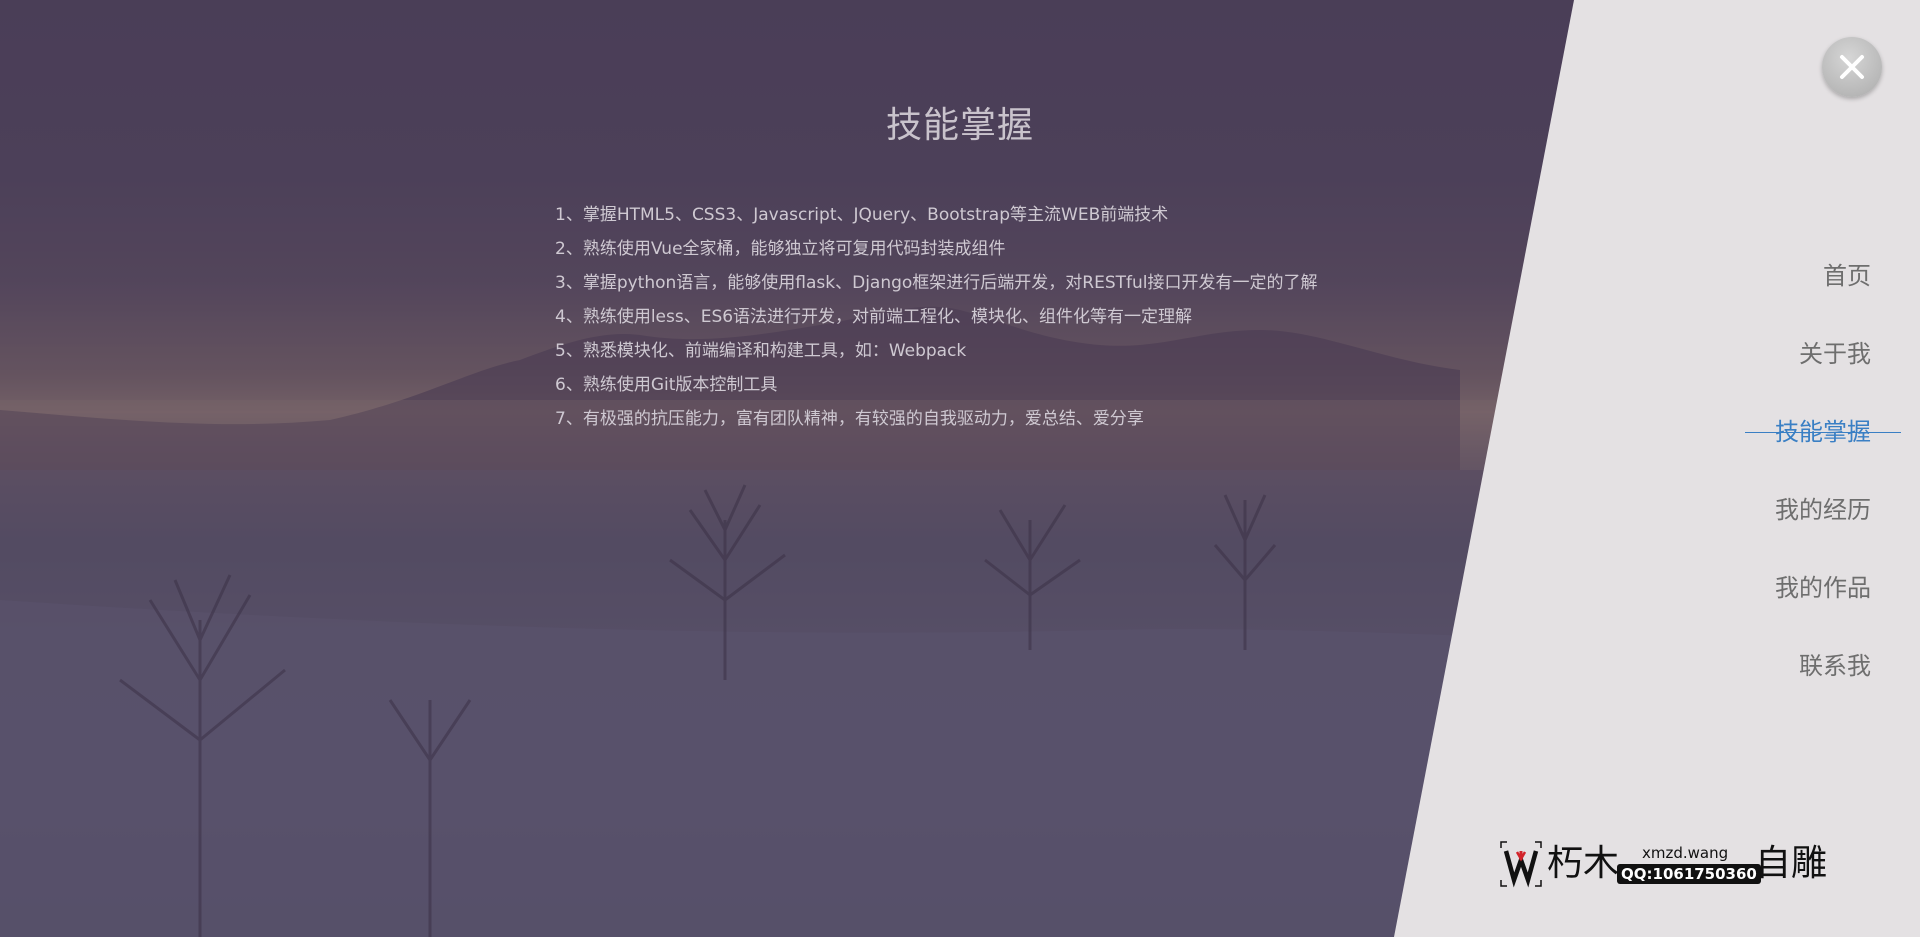 The image size is (1920, 937). Describe the element at coordinates (1847, 276) in the screenshot. I see `nav-item-label: 首页` at that location.